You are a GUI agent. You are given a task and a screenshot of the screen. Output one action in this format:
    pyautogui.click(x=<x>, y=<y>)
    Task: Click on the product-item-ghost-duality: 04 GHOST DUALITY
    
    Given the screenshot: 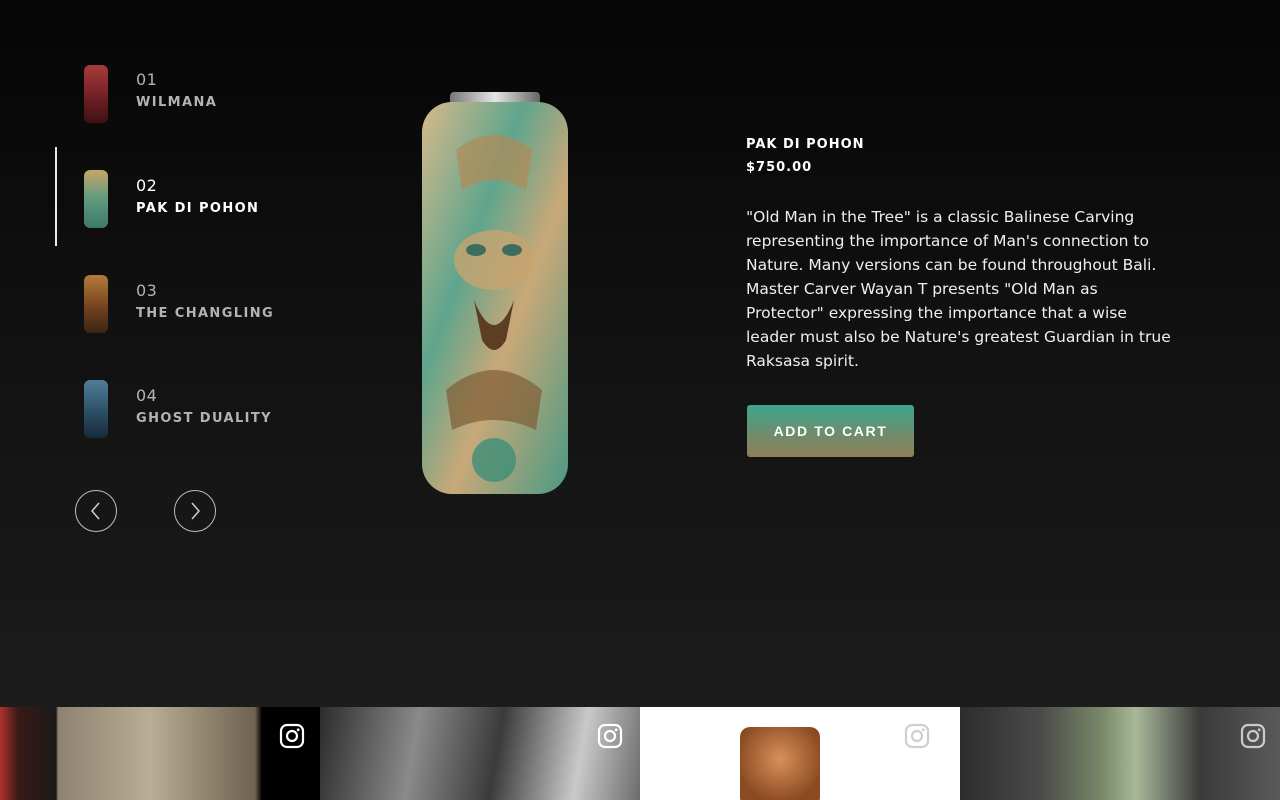 What is the action you would take?
    pyautogui.click(x=150, y=425)
    